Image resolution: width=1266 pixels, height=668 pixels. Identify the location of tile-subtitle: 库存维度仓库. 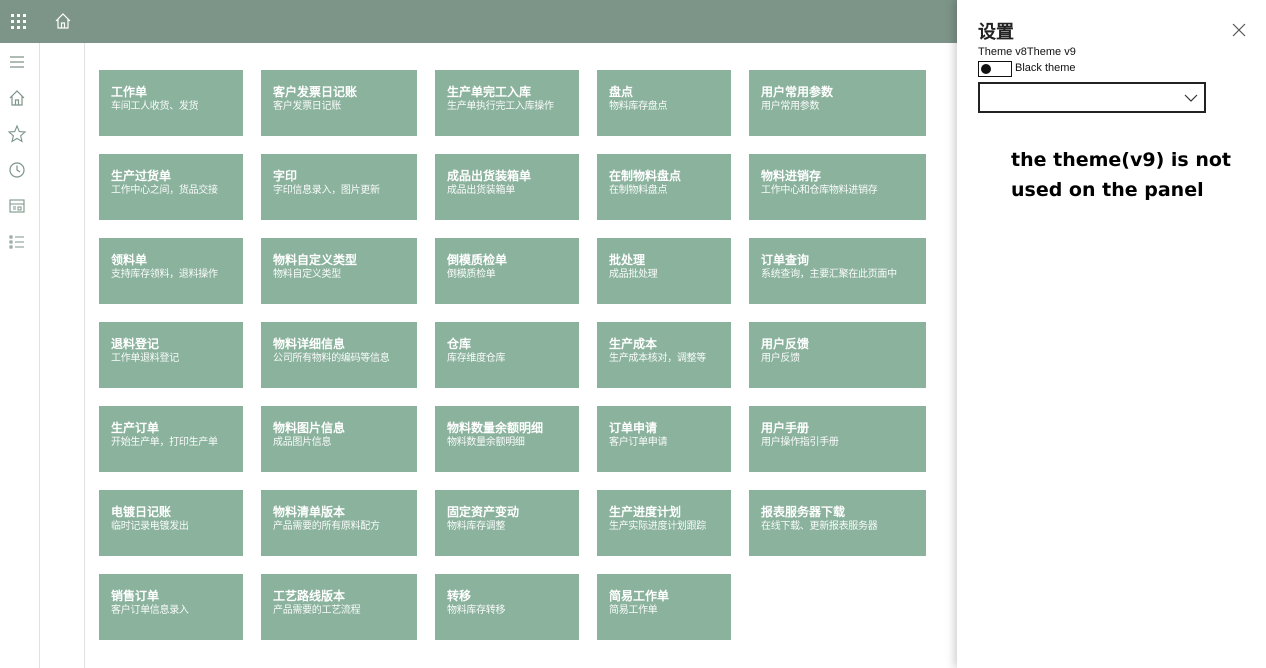
(476, 358).